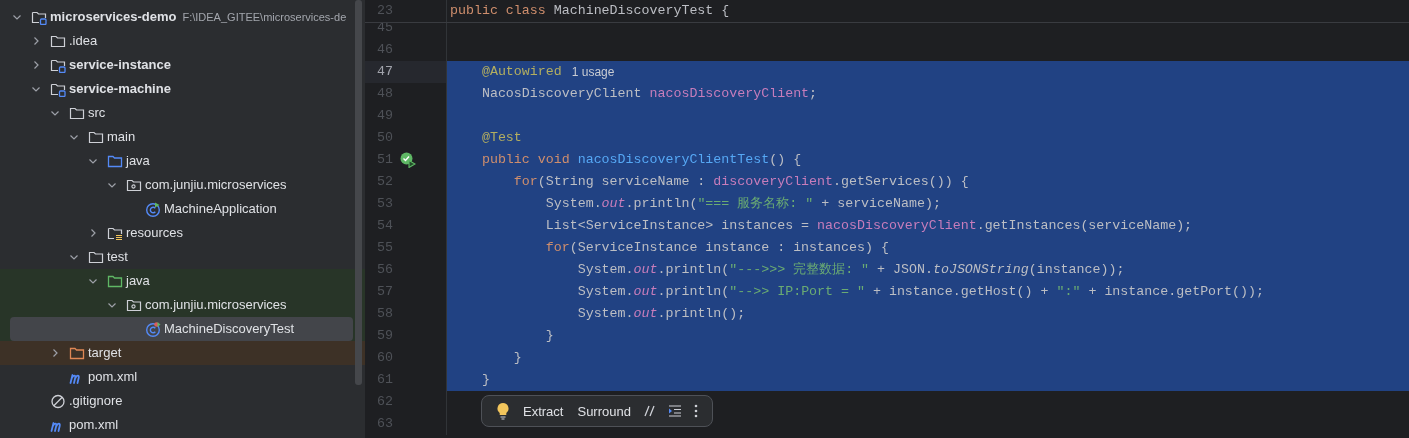 The height and width of the screenshot is (438, 1409). Describe the element at coordinates (181, 137) in the screenshot. I see `tree-item: main` at that location.